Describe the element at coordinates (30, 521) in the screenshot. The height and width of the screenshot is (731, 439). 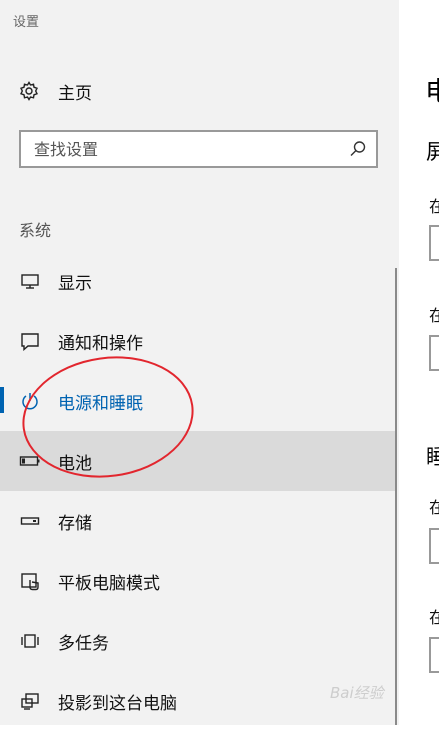
I see `storage-icon` at that location.